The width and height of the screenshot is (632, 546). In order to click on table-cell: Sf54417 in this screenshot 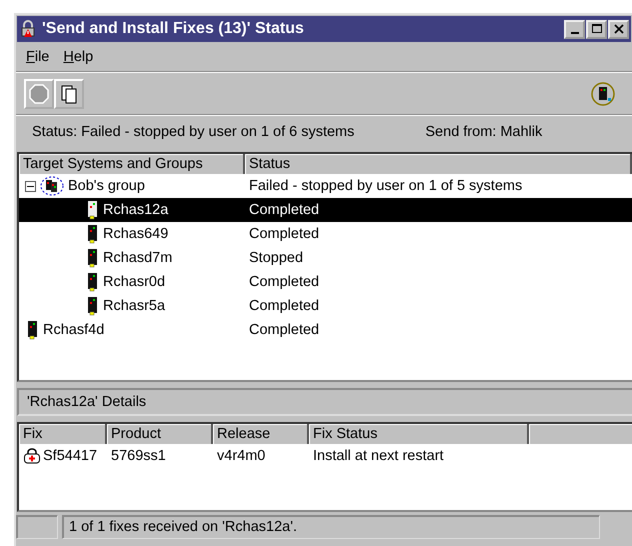, I will do `click(70, 456)`.